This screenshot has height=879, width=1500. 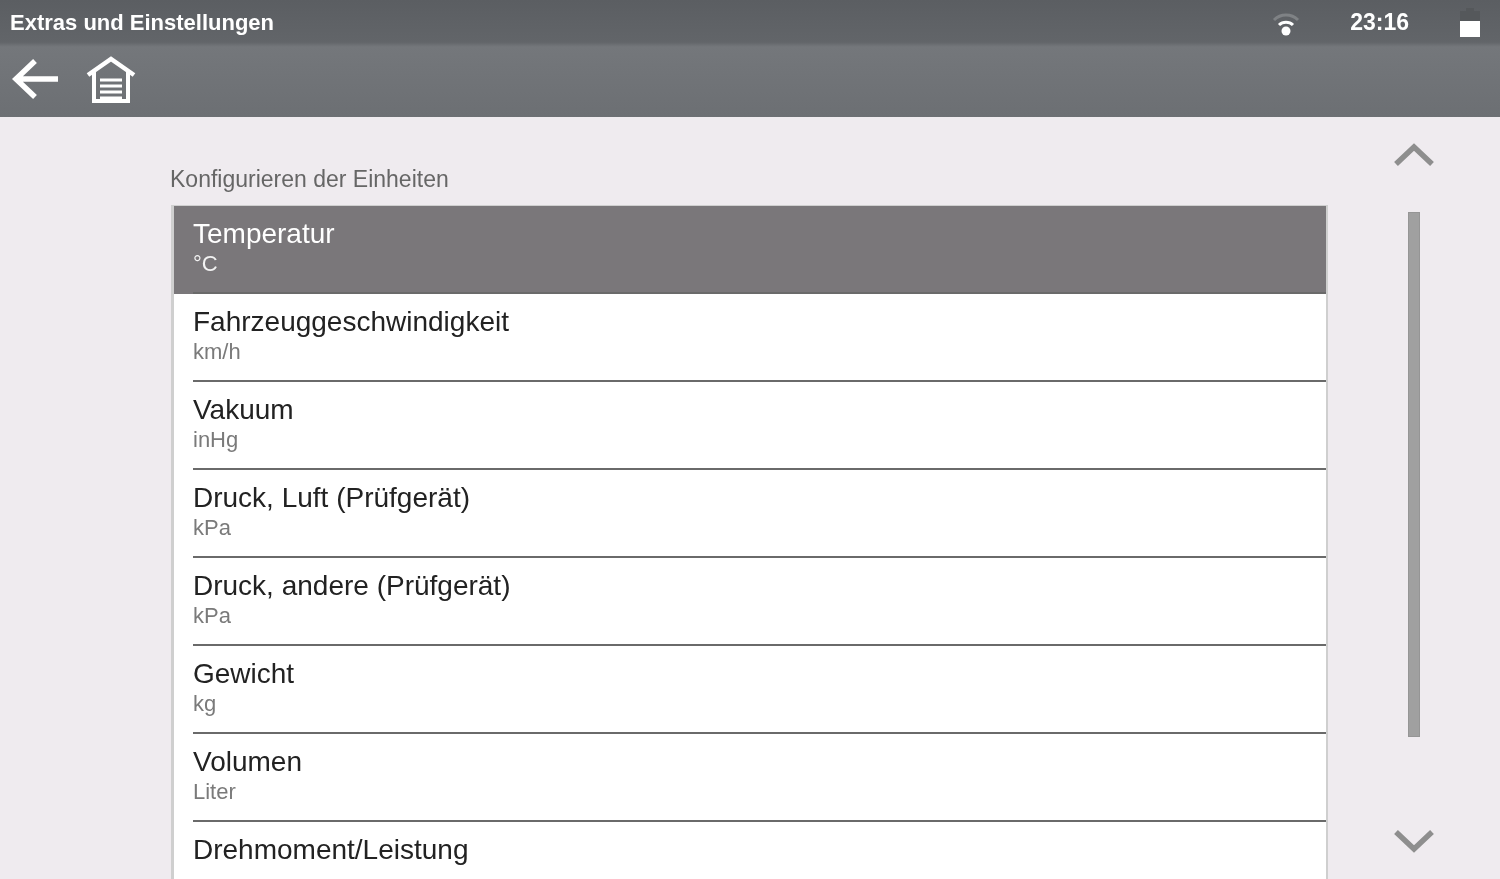 I want to click on screen-title: Extras und Einstellungen, so click(x=142, y=23).